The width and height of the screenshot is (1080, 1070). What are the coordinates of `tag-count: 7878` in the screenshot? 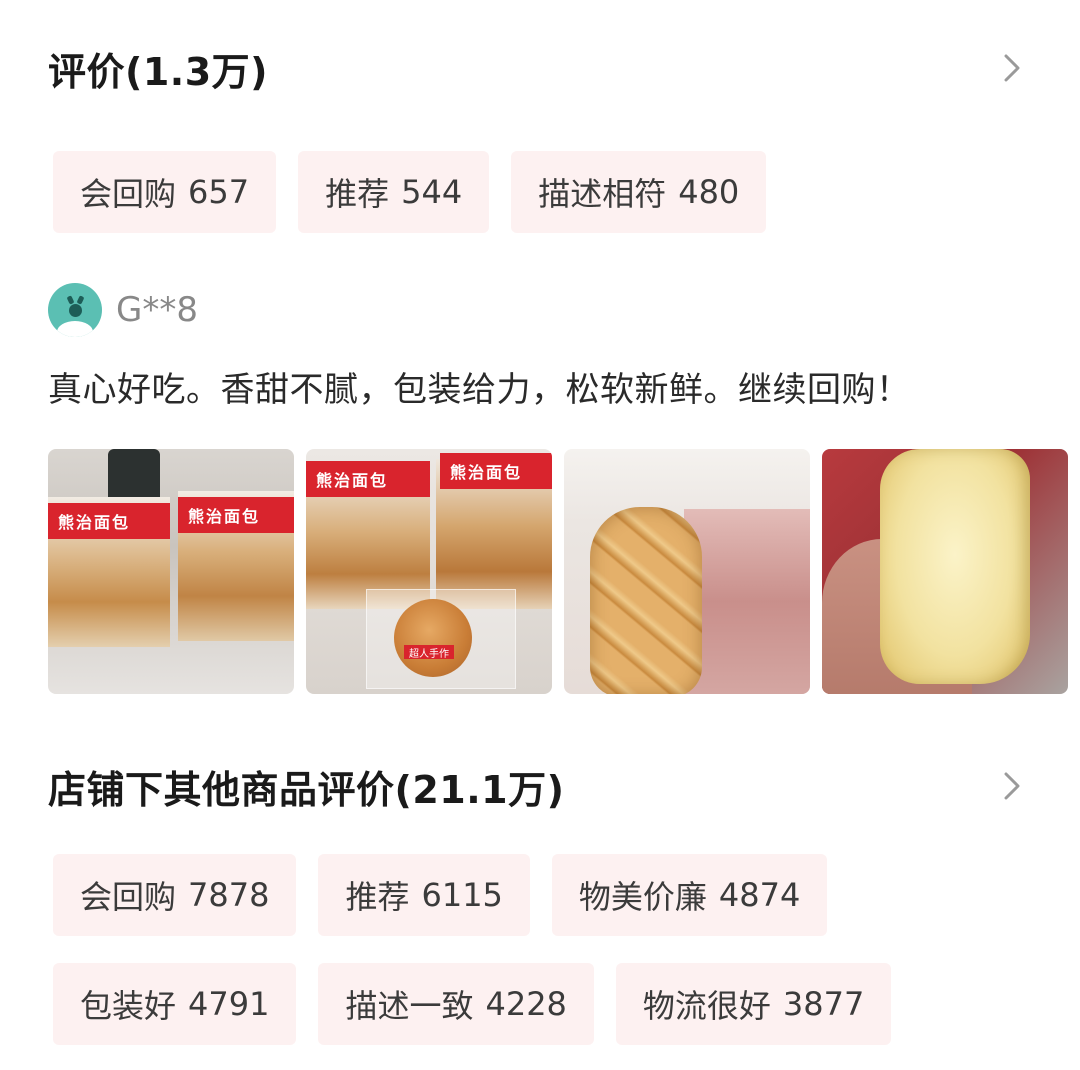 It's located at (229, 895).